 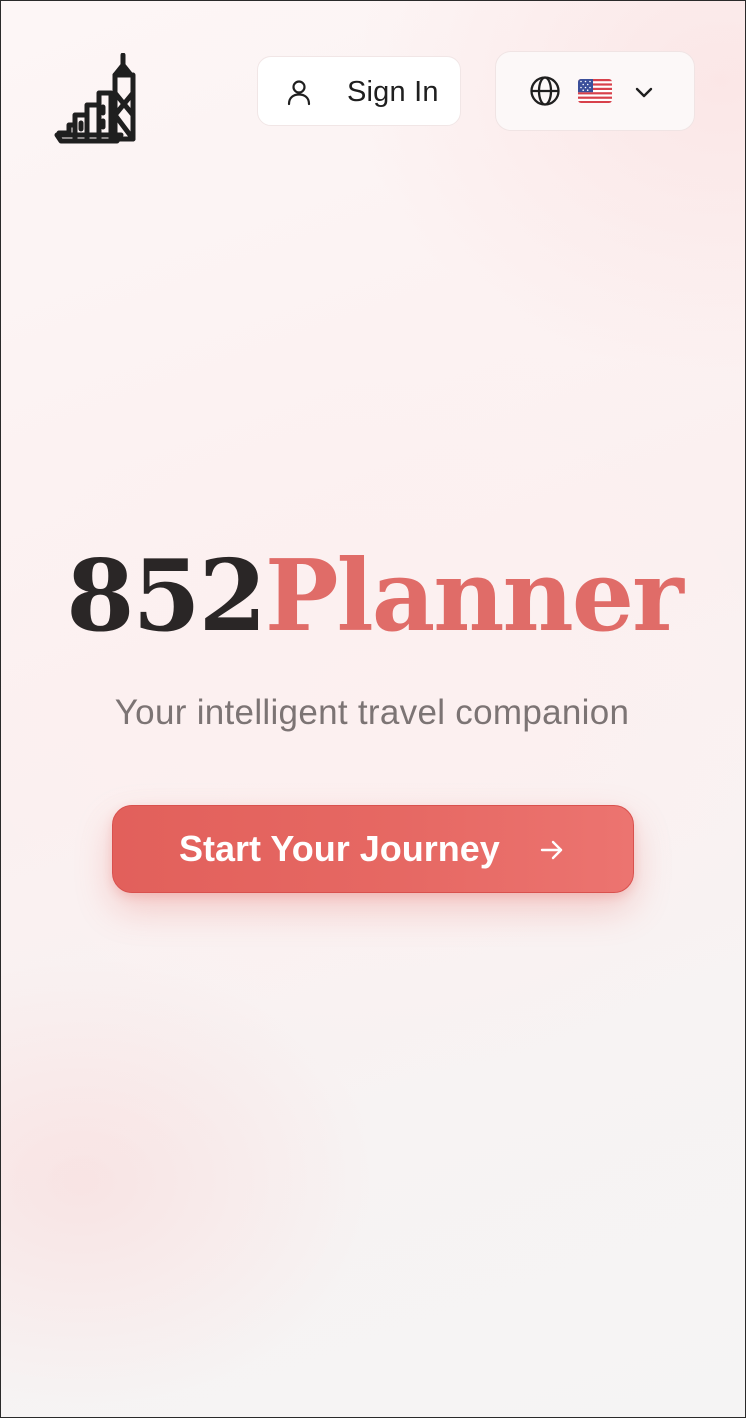 What do you see at coordinates (474, 596) in the screenshot?
I see `app-title-word: Planner` at bounding box center [474, 596].